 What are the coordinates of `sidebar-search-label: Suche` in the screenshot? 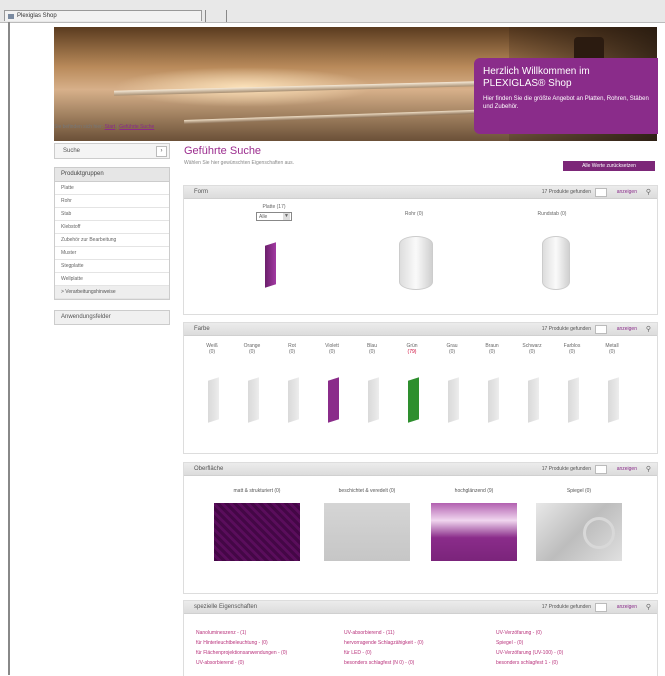 It's located at (72, 151).